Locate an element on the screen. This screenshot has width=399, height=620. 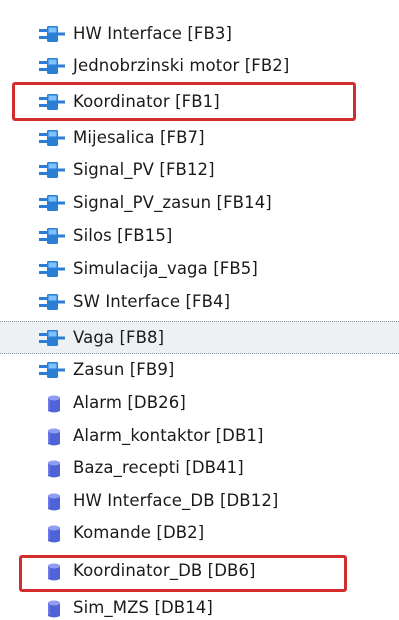
tree-item-mijesalica-fb7: Mijesalica [FB7] is located at coordinates (199, 138).